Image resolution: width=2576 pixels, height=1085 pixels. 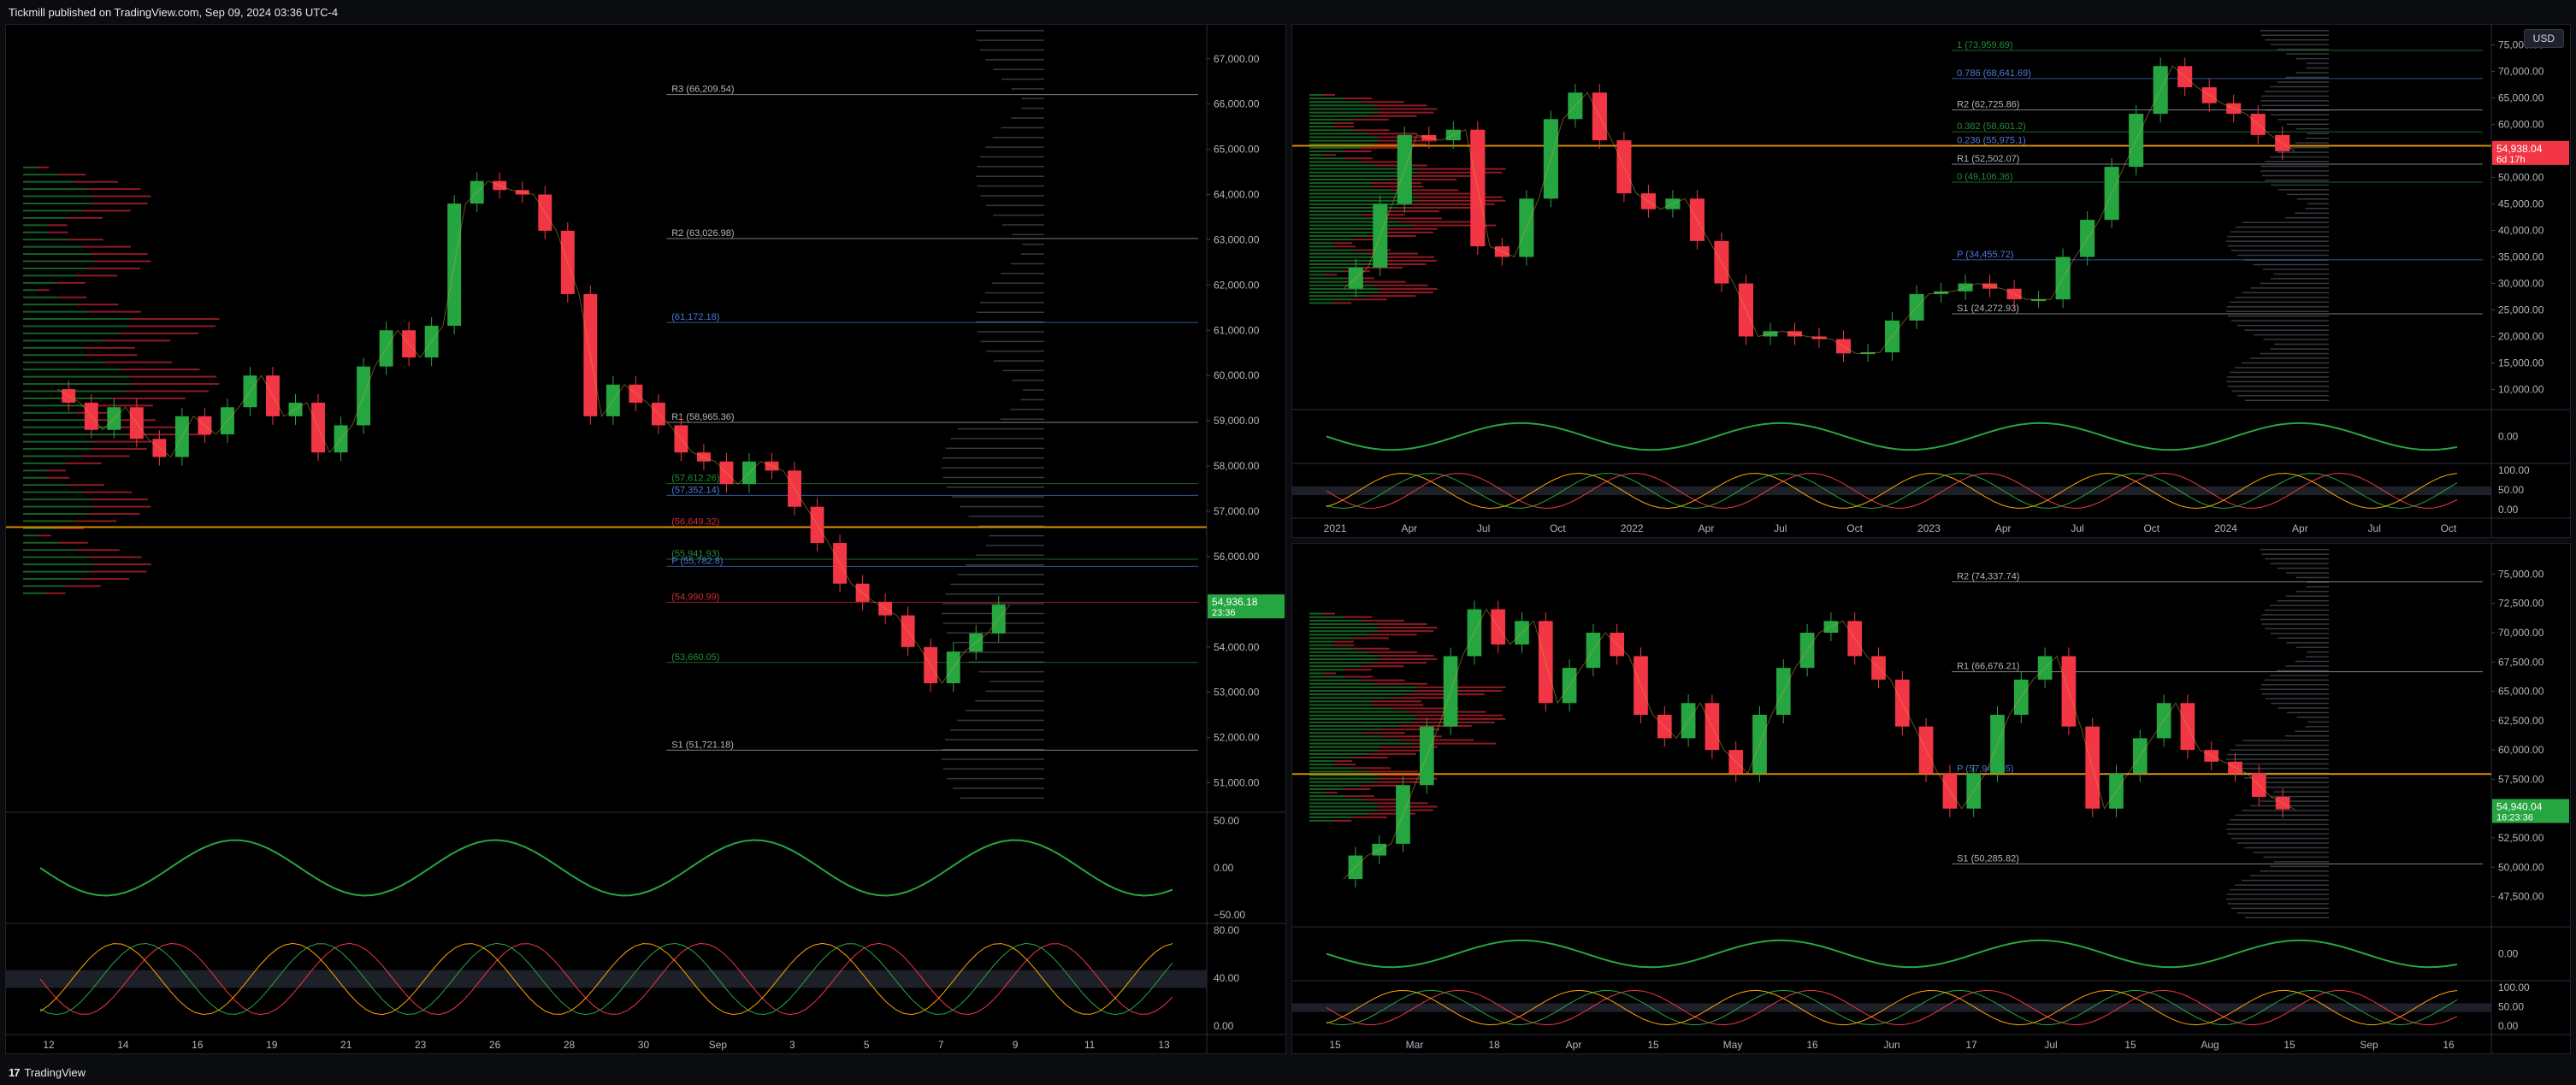 I want to click on price-axis-label: 53,000.00, so click(x=1237, y=693).